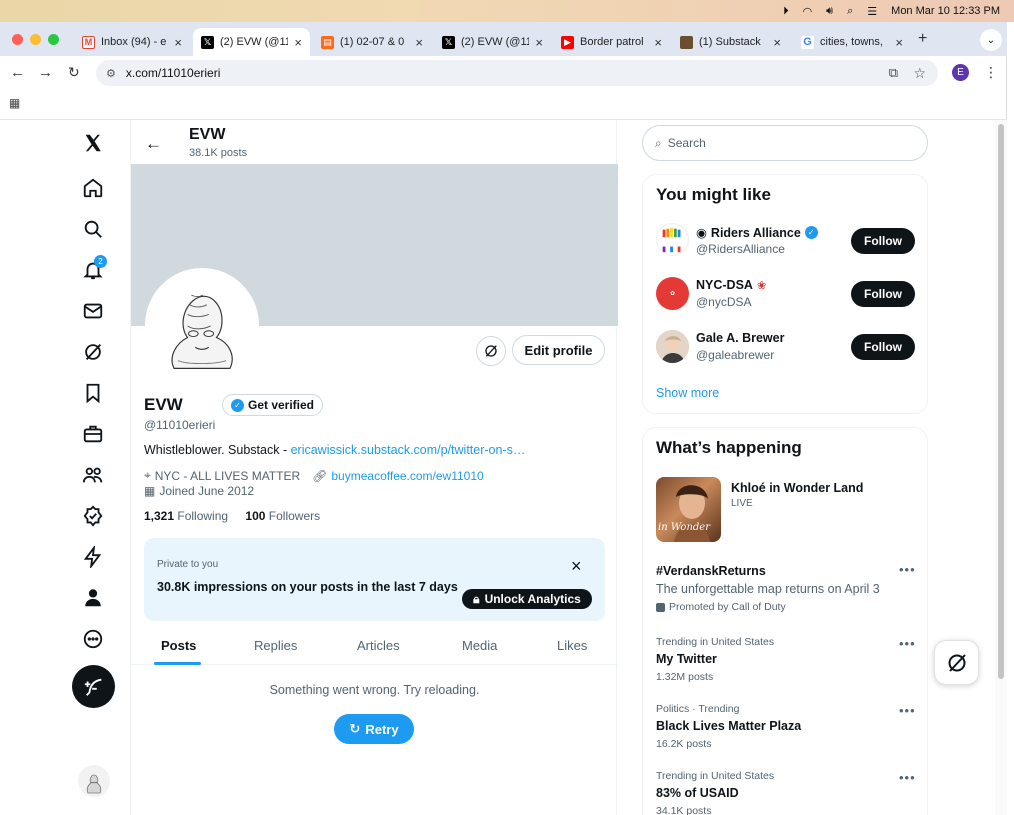  I want to click on more-options-icon, so click(93, 639).